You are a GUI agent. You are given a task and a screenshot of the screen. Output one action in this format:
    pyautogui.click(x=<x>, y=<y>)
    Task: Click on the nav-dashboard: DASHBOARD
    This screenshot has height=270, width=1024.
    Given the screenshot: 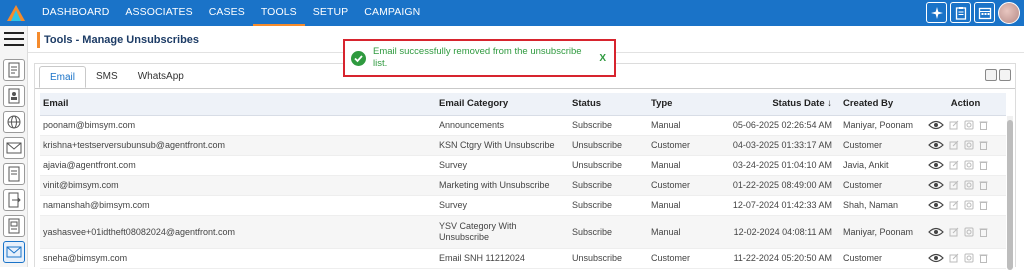 What is the action you would take?
    pyautogui.click(x=75, y=13)
    